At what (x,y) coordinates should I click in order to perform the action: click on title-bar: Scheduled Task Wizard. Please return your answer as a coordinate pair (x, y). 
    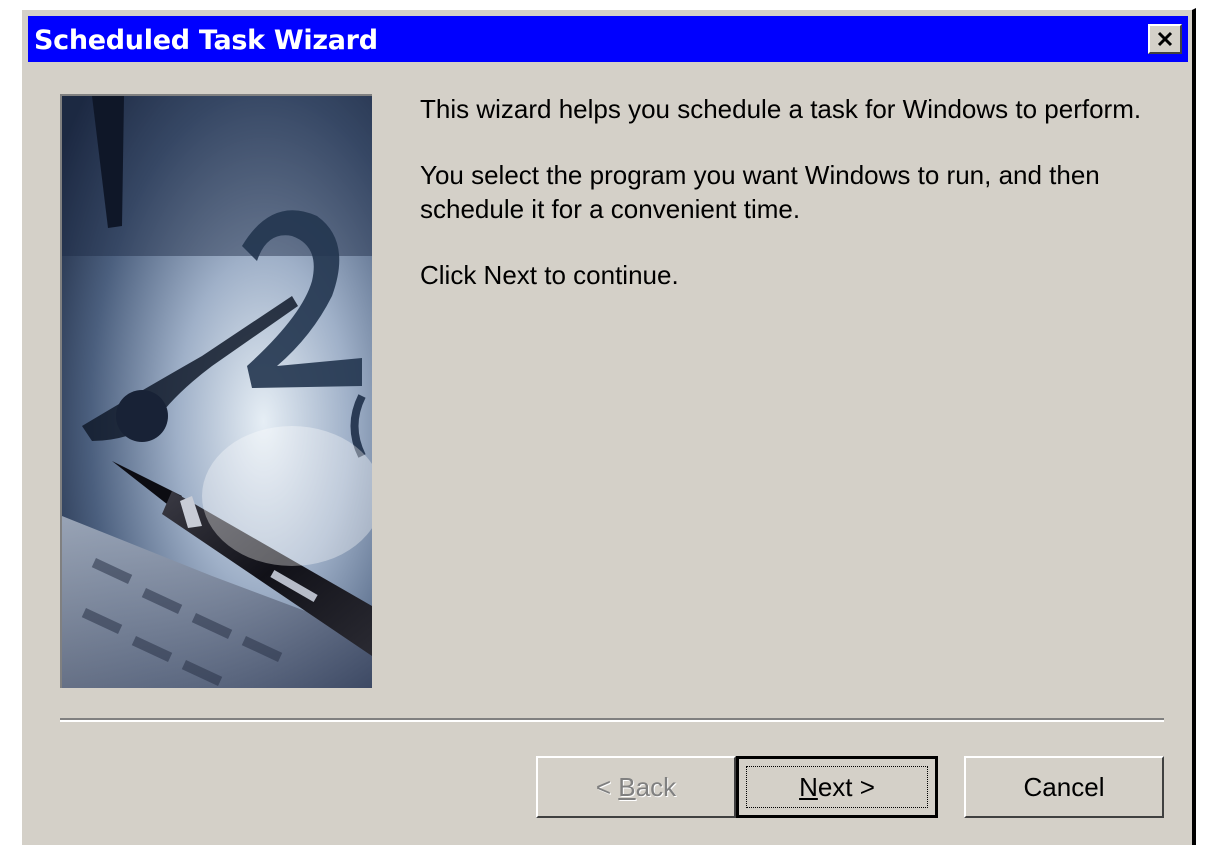
    Looking at the image, I should click on (608, 39).